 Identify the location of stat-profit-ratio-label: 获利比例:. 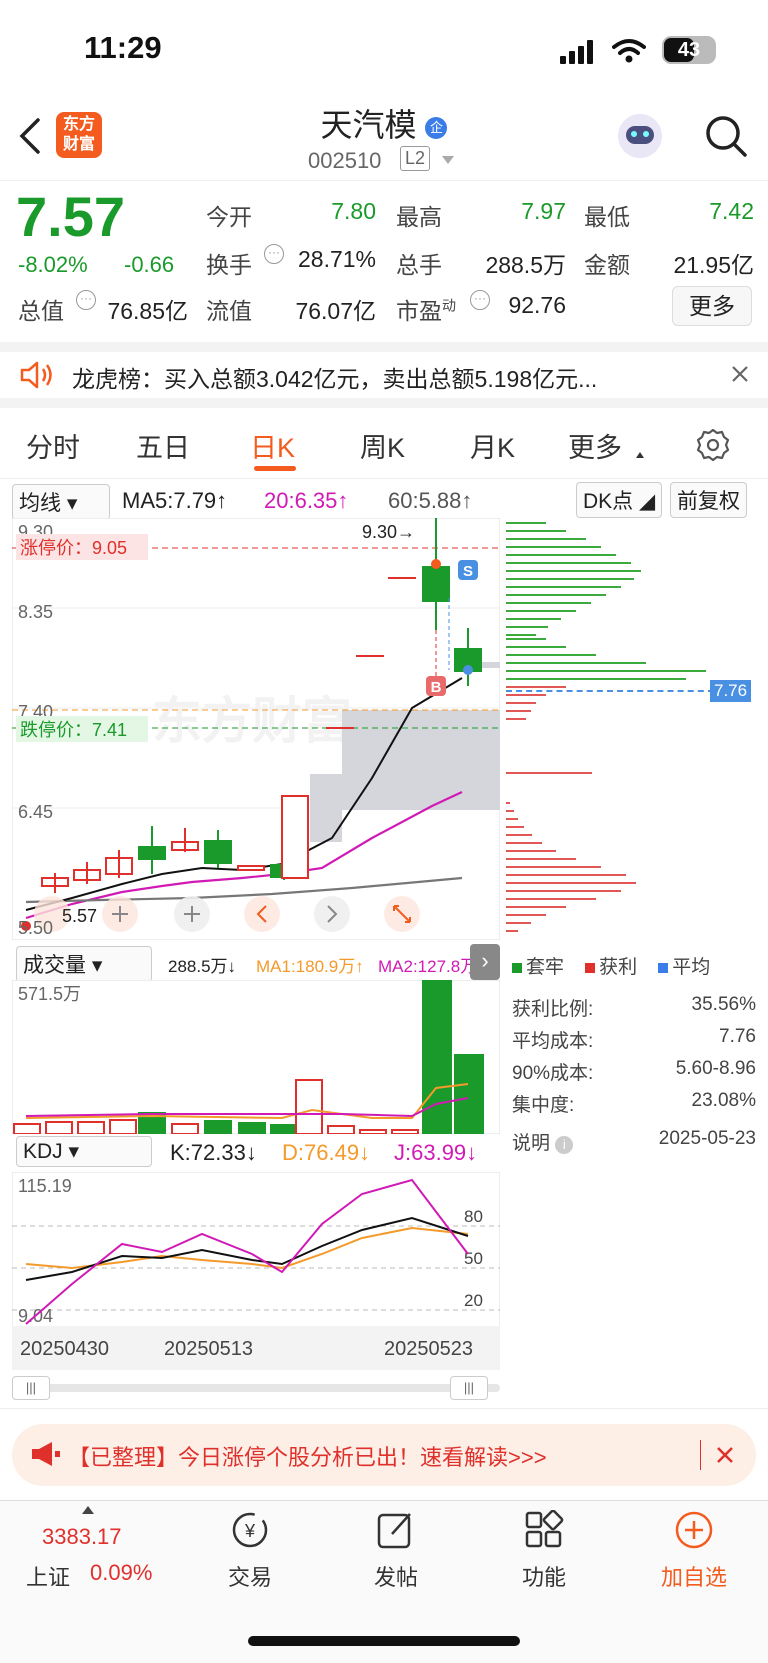
(553, 1009).